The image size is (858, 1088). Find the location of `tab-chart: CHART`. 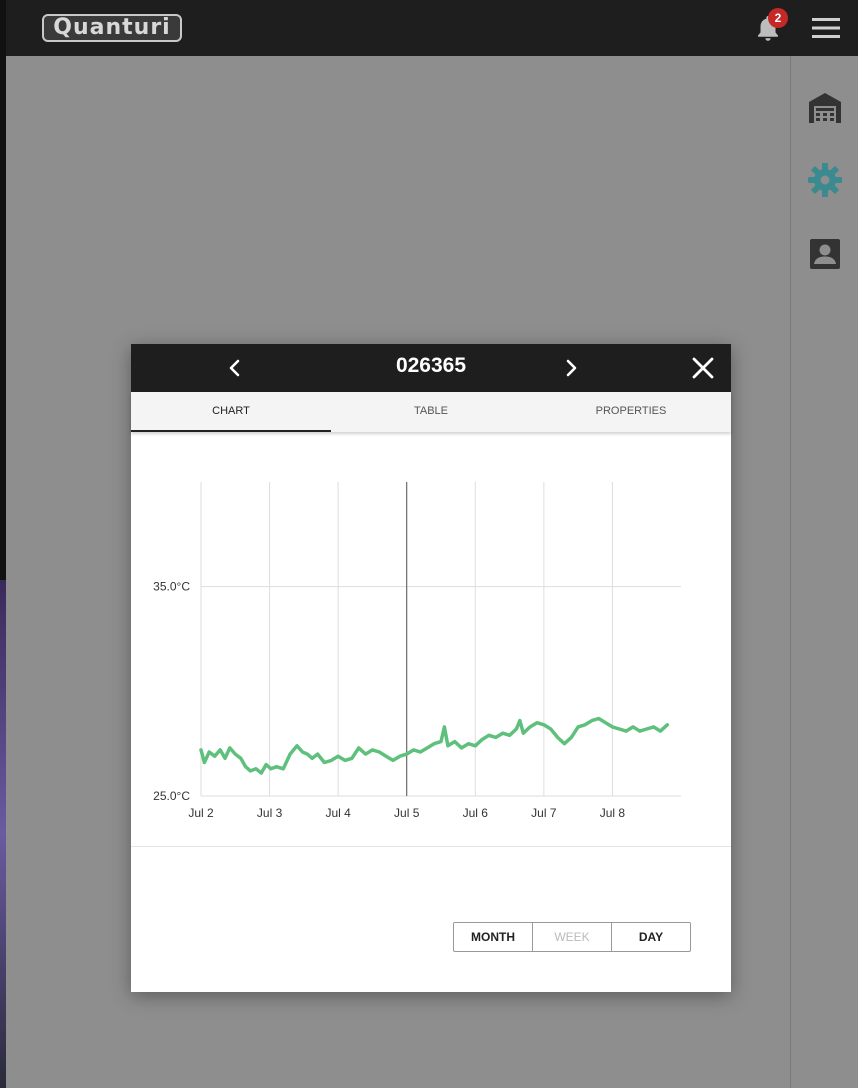

tab-chart: CHART is located at coordinates (231, 412).